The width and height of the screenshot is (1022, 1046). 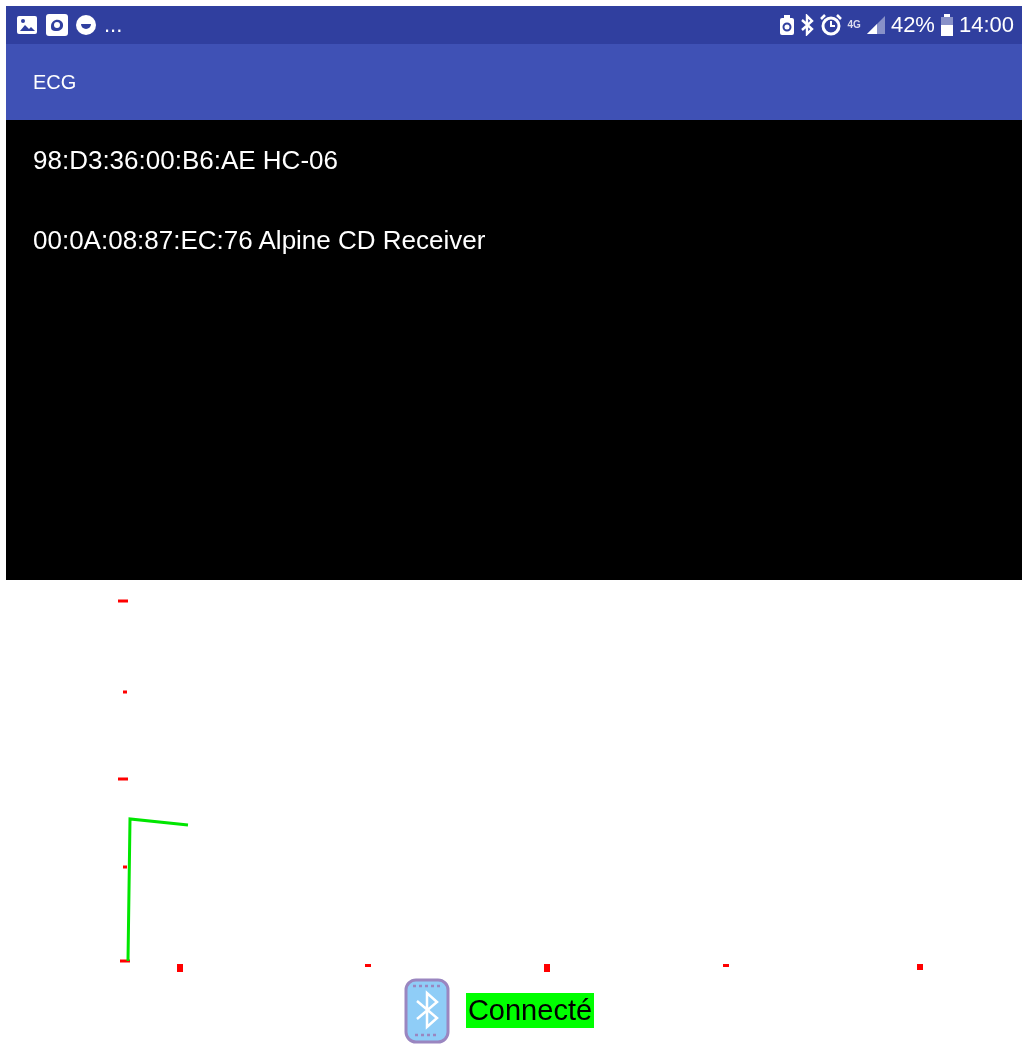 I want to click on app-icon, so click(x=57, y=25).